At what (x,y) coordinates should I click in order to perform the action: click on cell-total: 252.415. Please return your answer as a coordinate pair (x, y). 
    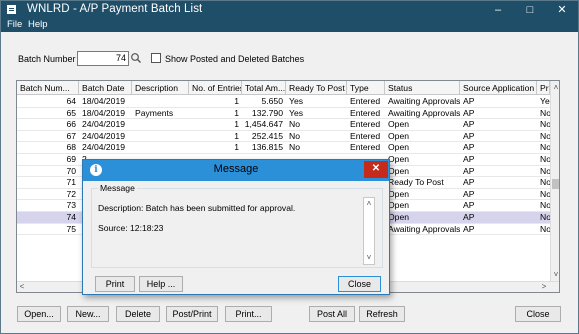
    Looking at the image, I should click on (267, 135).